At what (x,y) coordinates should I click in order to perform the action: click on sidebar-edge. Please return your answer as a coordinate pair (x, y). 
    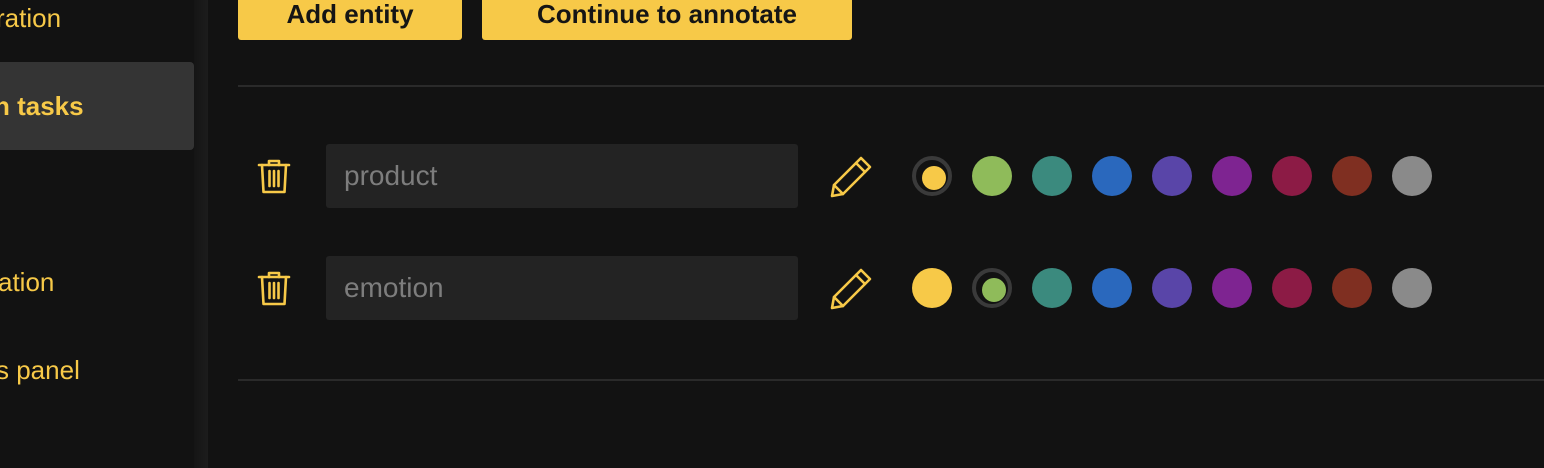
    Looking at the image, I should click on (201, 234).